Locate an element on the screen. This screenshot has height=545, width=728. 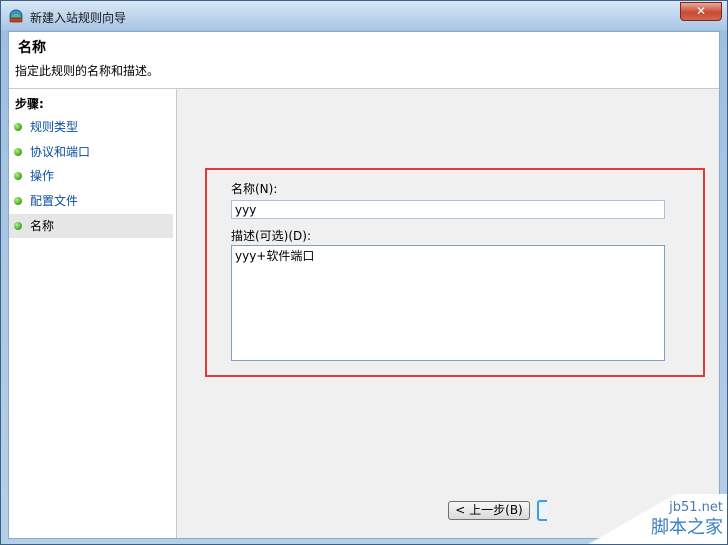
step-label: 协议和端口 is located at coordinates (60, 152).